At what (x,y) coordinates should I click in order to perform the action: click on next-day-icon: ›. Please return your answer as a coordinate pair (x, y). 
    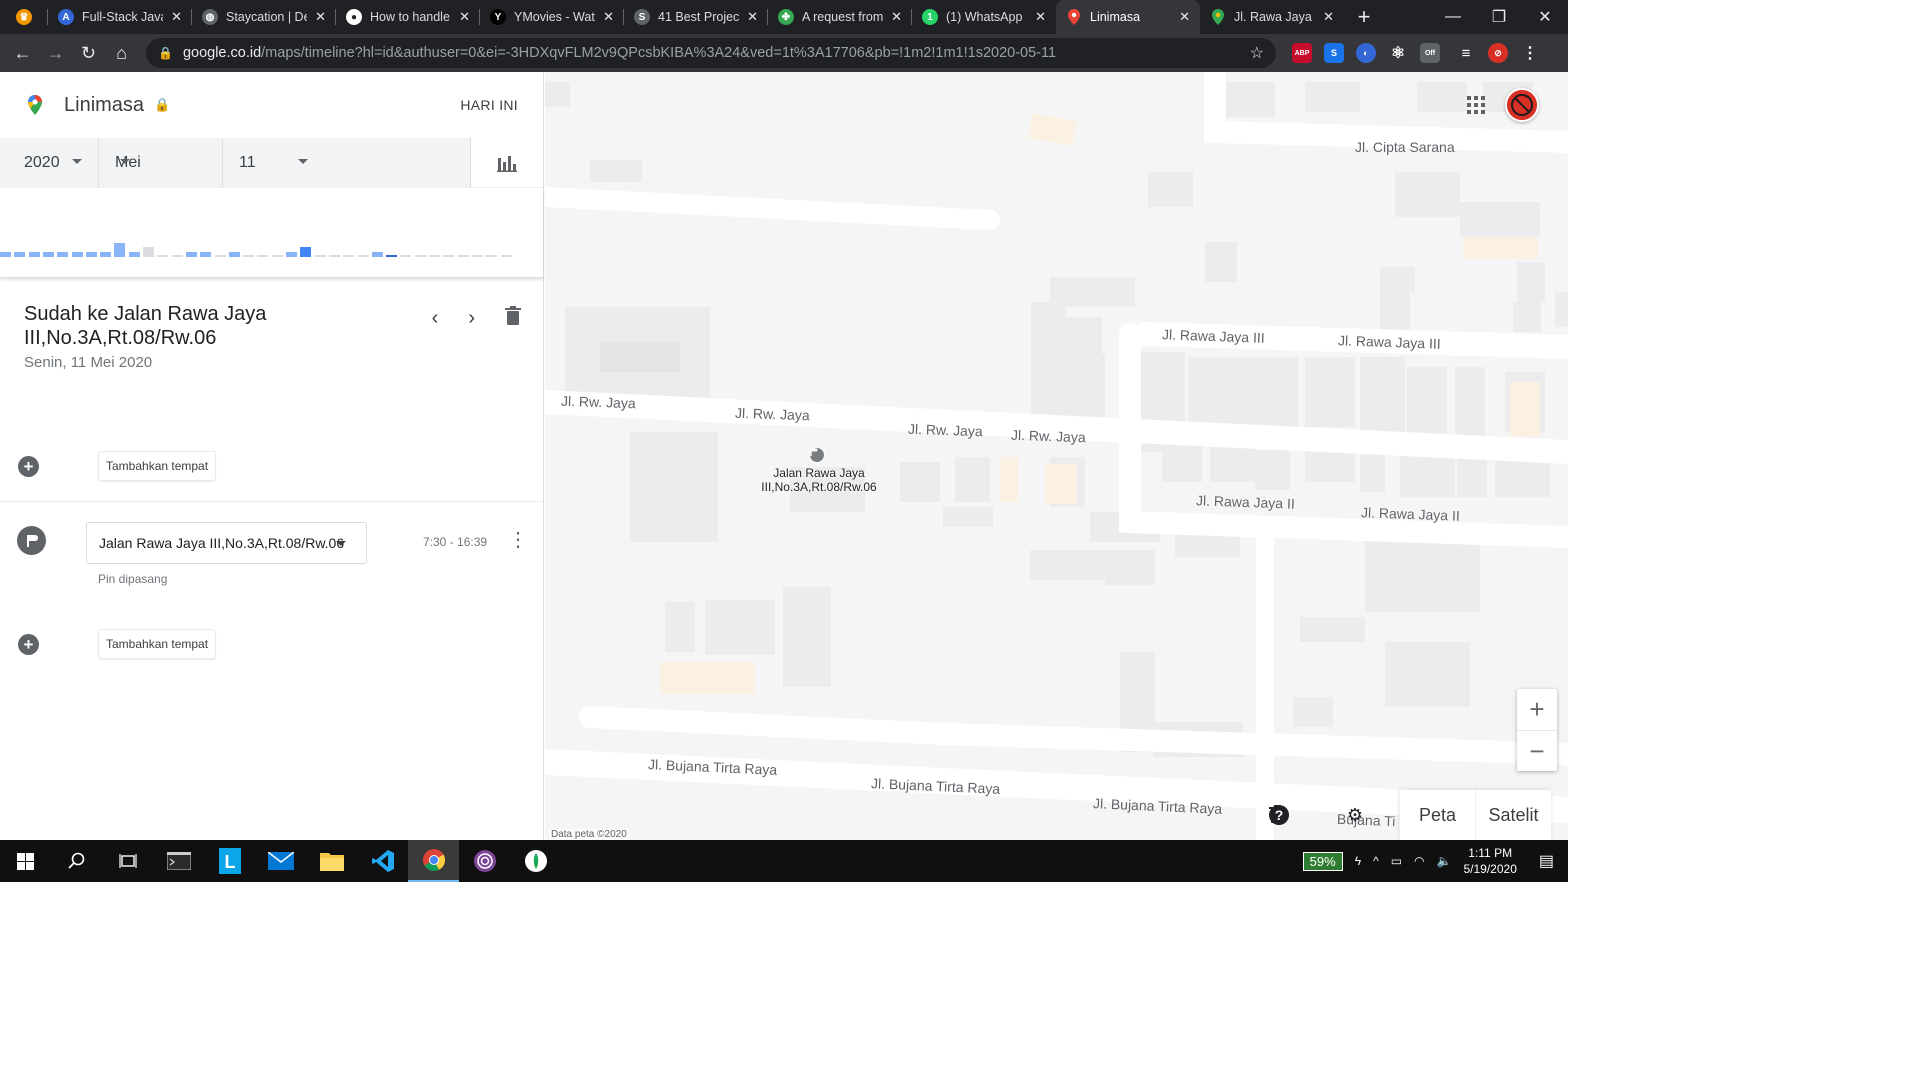
    Looking at the image, I should click on (471, 318).